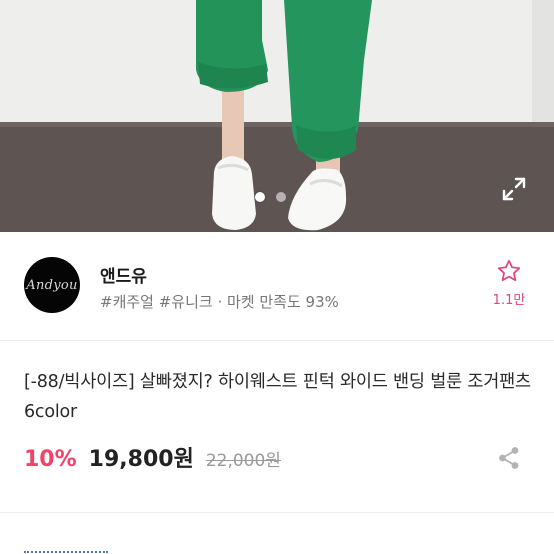 The image size is (554, 554). Describe the element at coordinates (260, 197) in the screenshot. I see `gallery-dot-active` at that location.